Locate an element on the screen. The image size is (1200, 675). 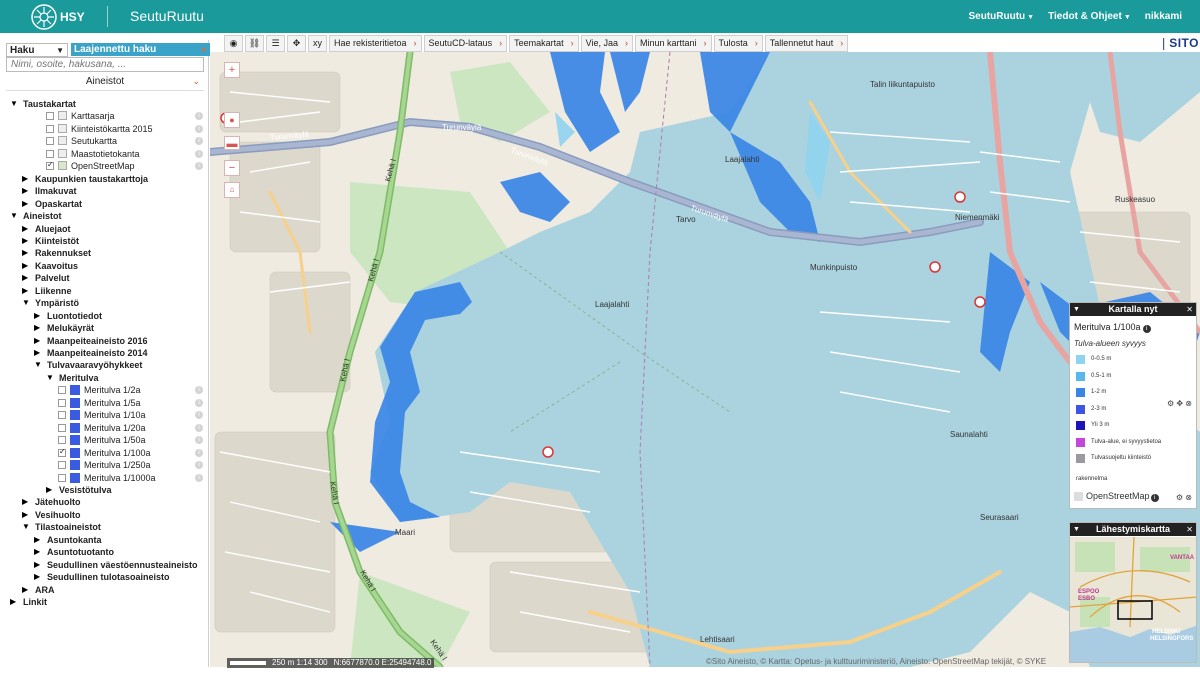
zoom-in-button: + is located at coordinates (232, 70).